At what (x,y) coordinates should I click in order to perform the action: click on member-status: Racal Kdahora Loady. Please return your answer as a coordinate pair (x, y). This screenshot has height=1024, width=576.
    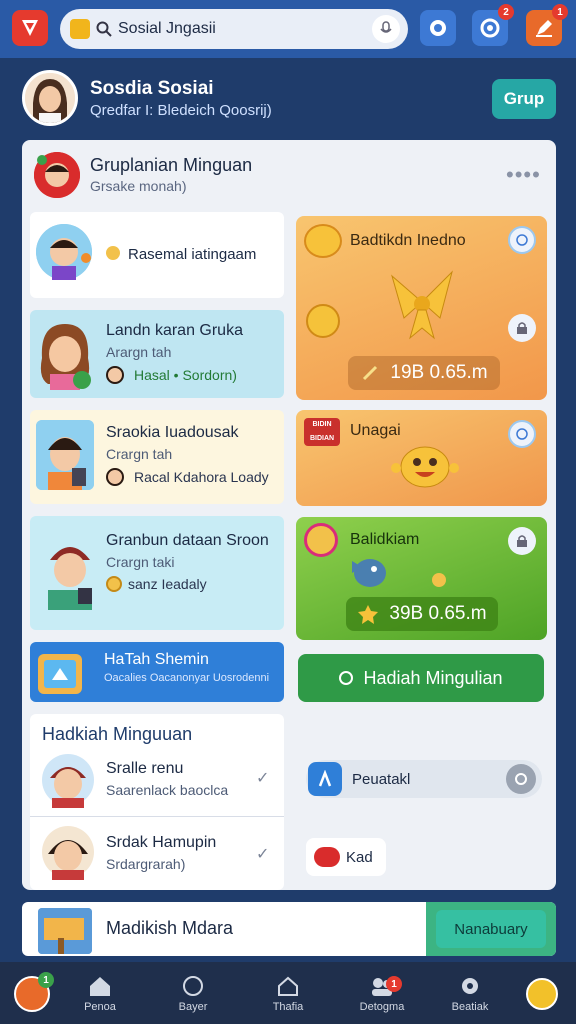
    Looking at the image, I should click on (201, 477).